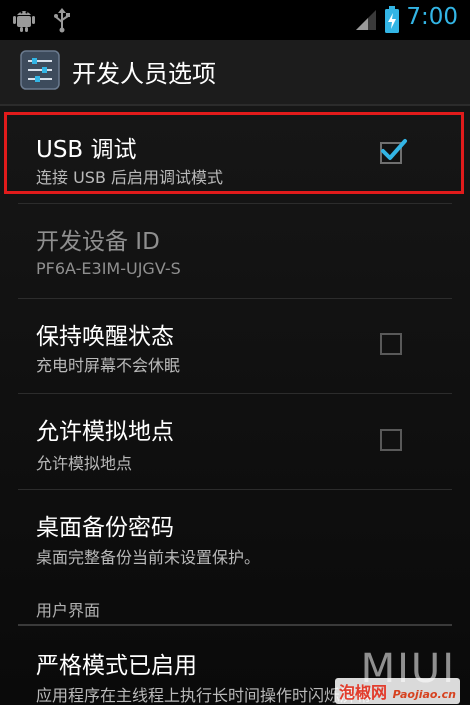 Image resolution: width=470 pixels, height=705 pixels. Describe the element at coordinates (235, 73) in the screenshot. I see `action-bar: 开发人员选项` at that location.